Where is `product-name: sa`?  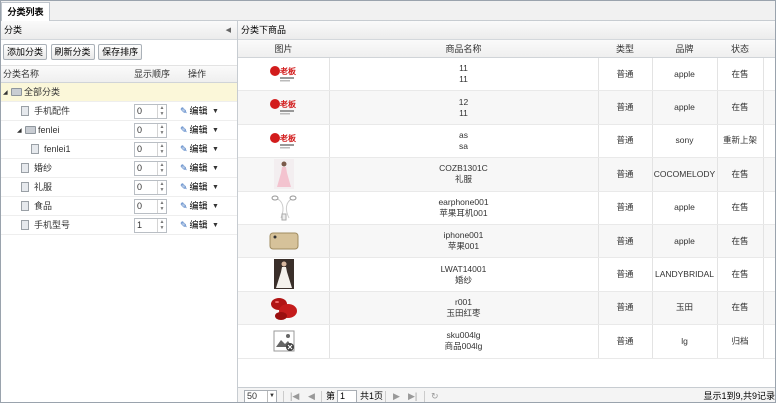 product-name: sa is located at coordinates (463, 145).